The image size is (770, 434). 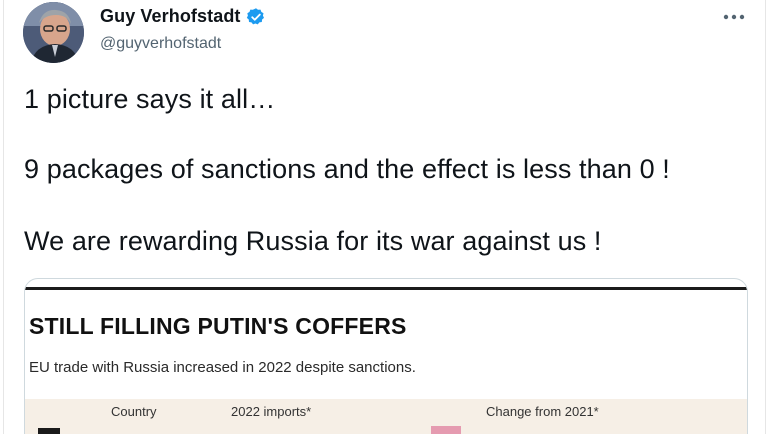 I want to click on avatar, so click(x=53, y=32).